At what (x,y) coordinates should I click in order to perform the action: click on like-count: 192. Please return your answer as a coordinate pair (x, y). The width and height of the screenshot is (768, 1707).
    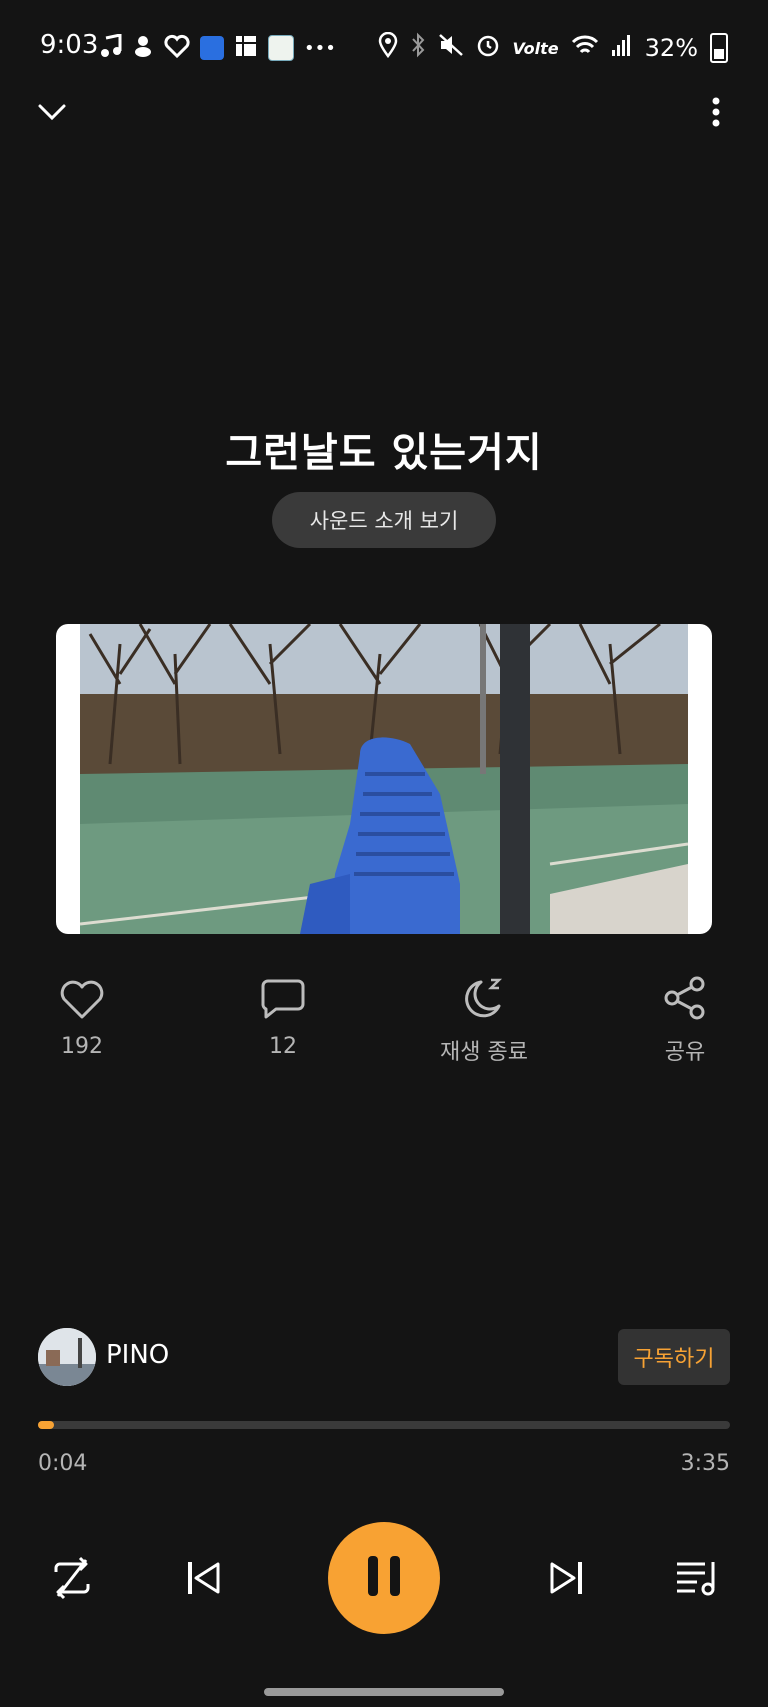
    Looking at the image, I should click on (82, 1046).